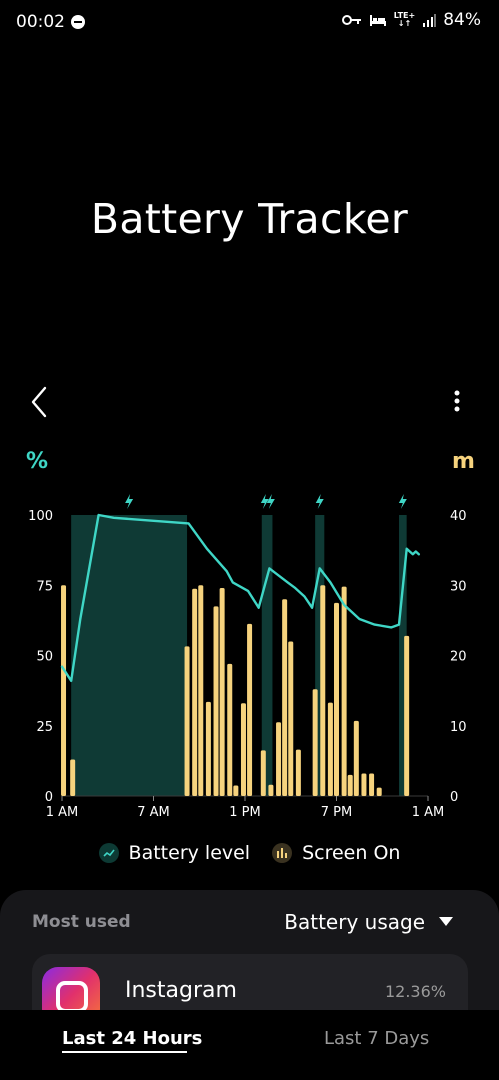 The height and width of the screenshot is (1080, 499). I want to click on trend-line-icon, so click(108, 853).